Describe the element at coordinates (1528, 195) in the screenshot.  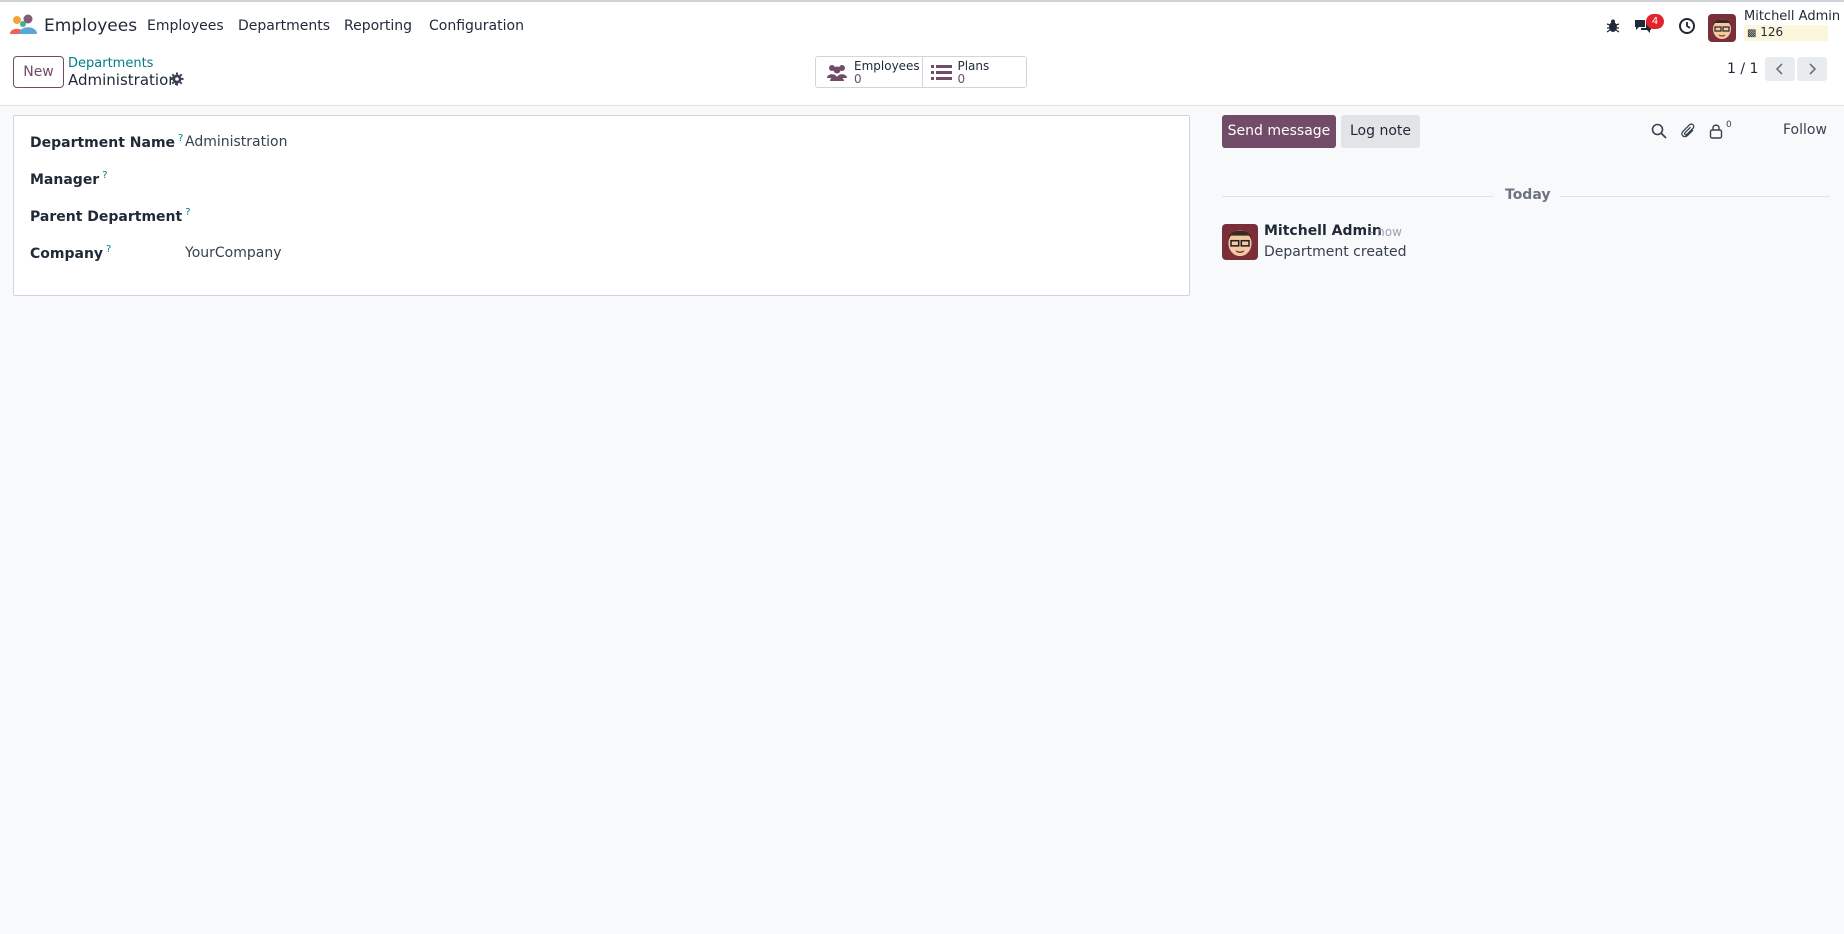
I see `date-separator: Today` at that location.